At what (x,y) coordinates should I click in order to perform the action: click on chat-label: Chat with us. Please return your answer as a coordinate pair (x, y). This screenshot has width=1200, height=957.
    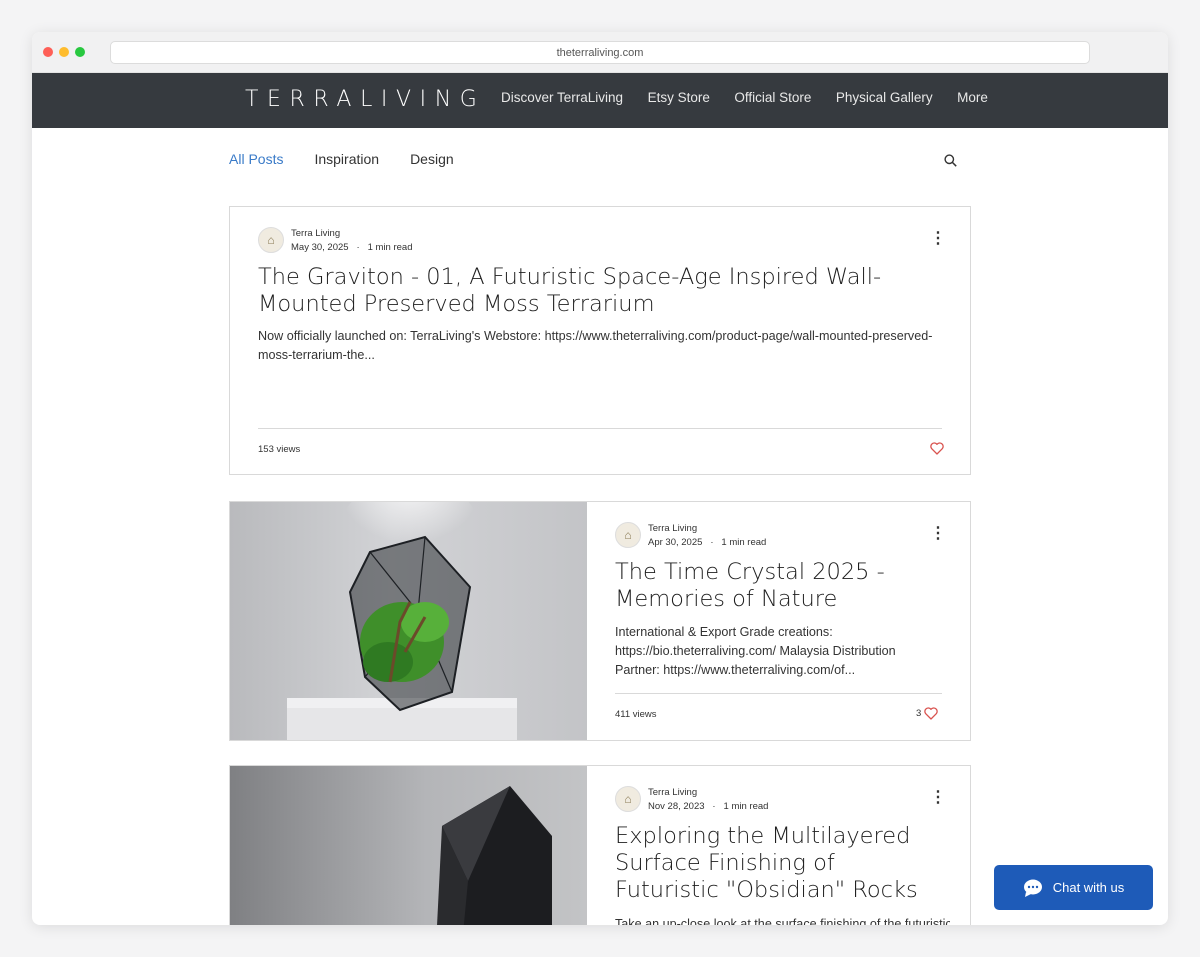
    Looking at the image, I should click on (1088, 887).